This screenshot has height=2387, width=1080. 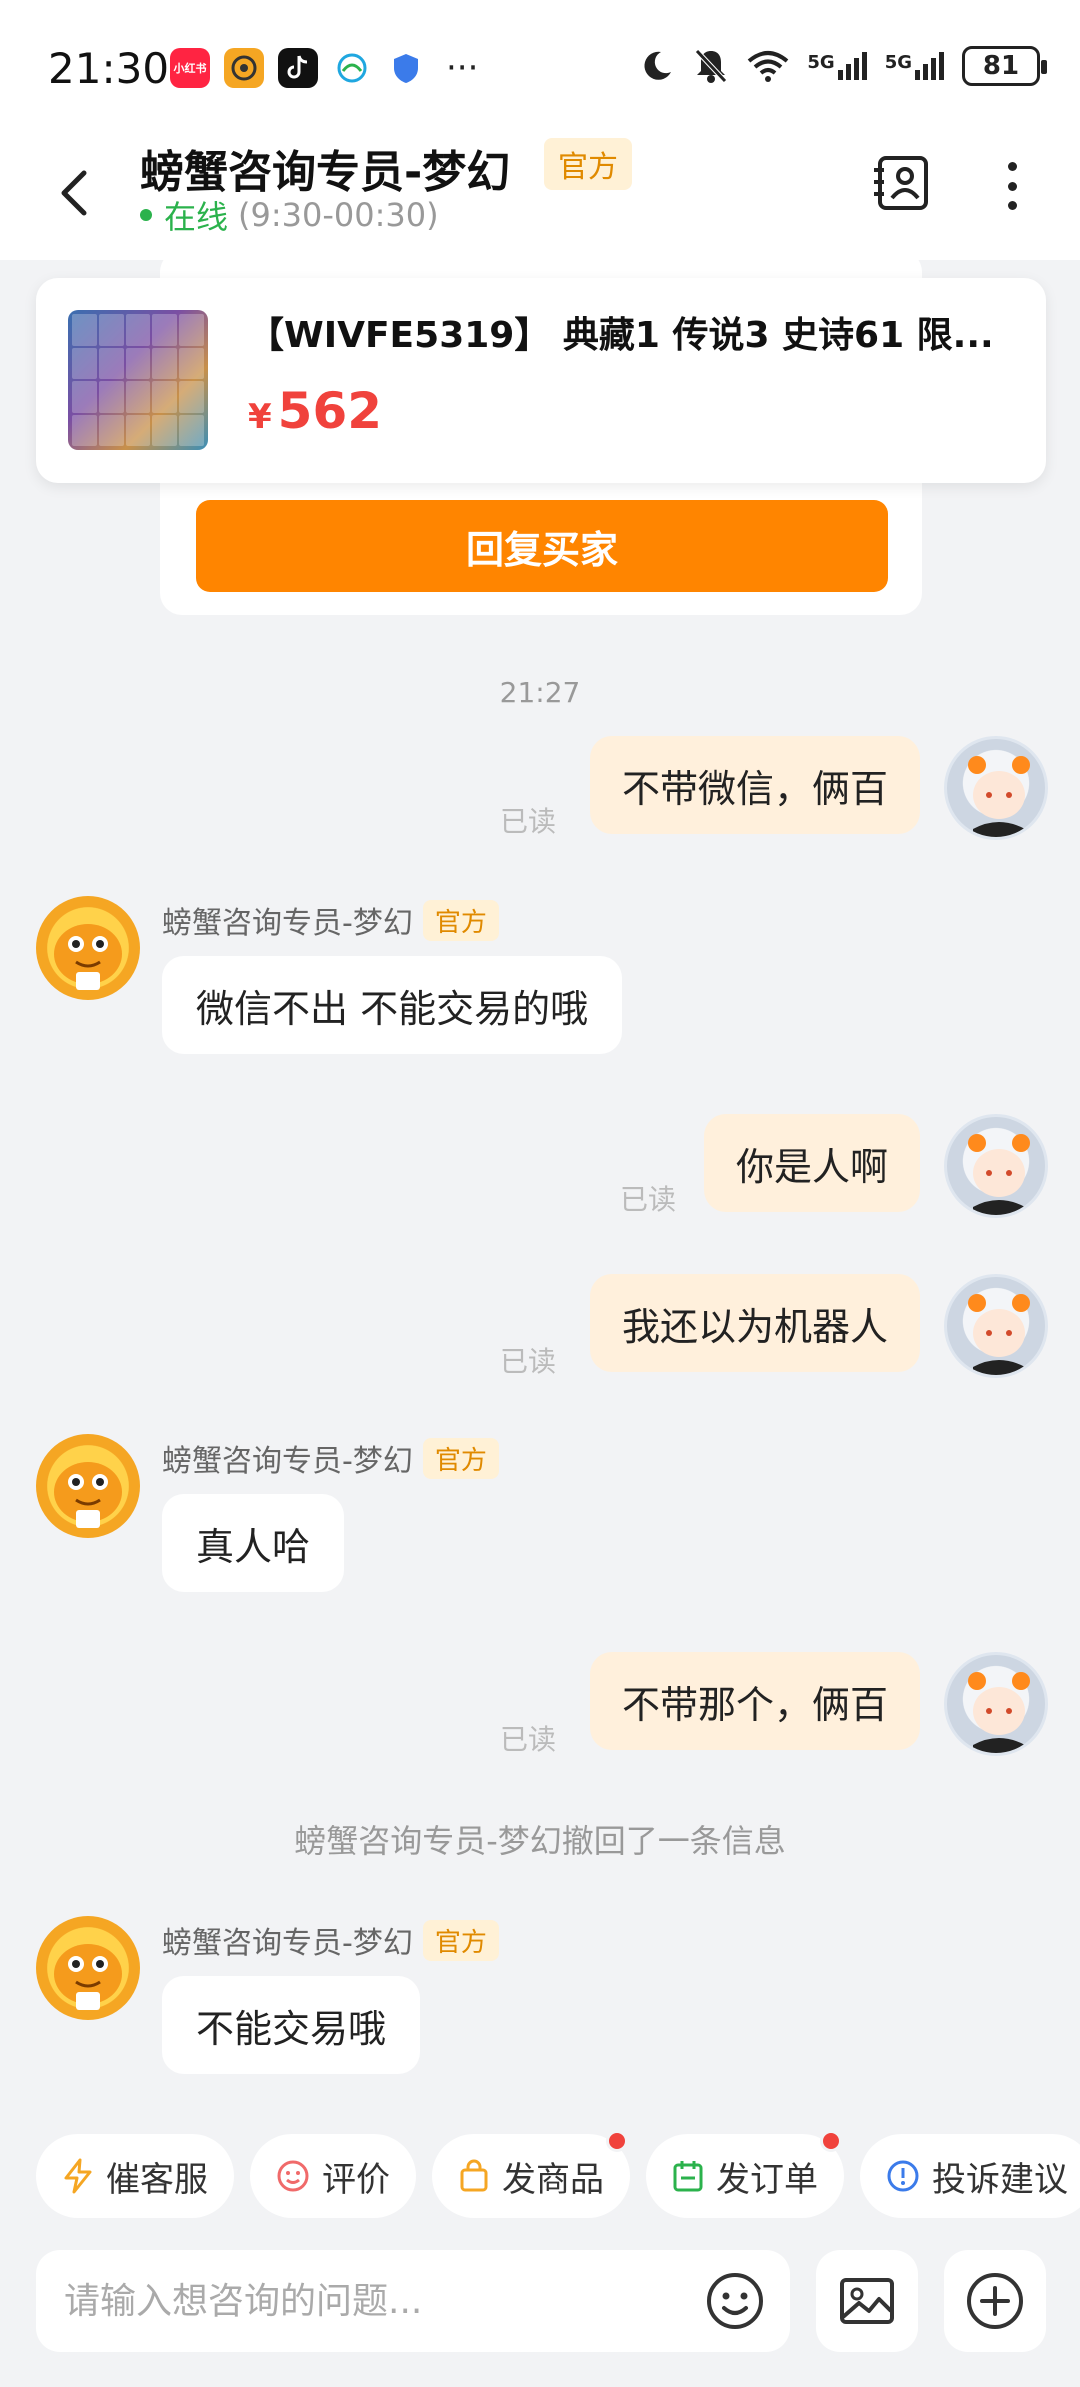 What do you see at coordinates (811, 1163) in the screenshot?
I see `my-message-bubble: 你是人啊` at bounding box center [811, 1163].